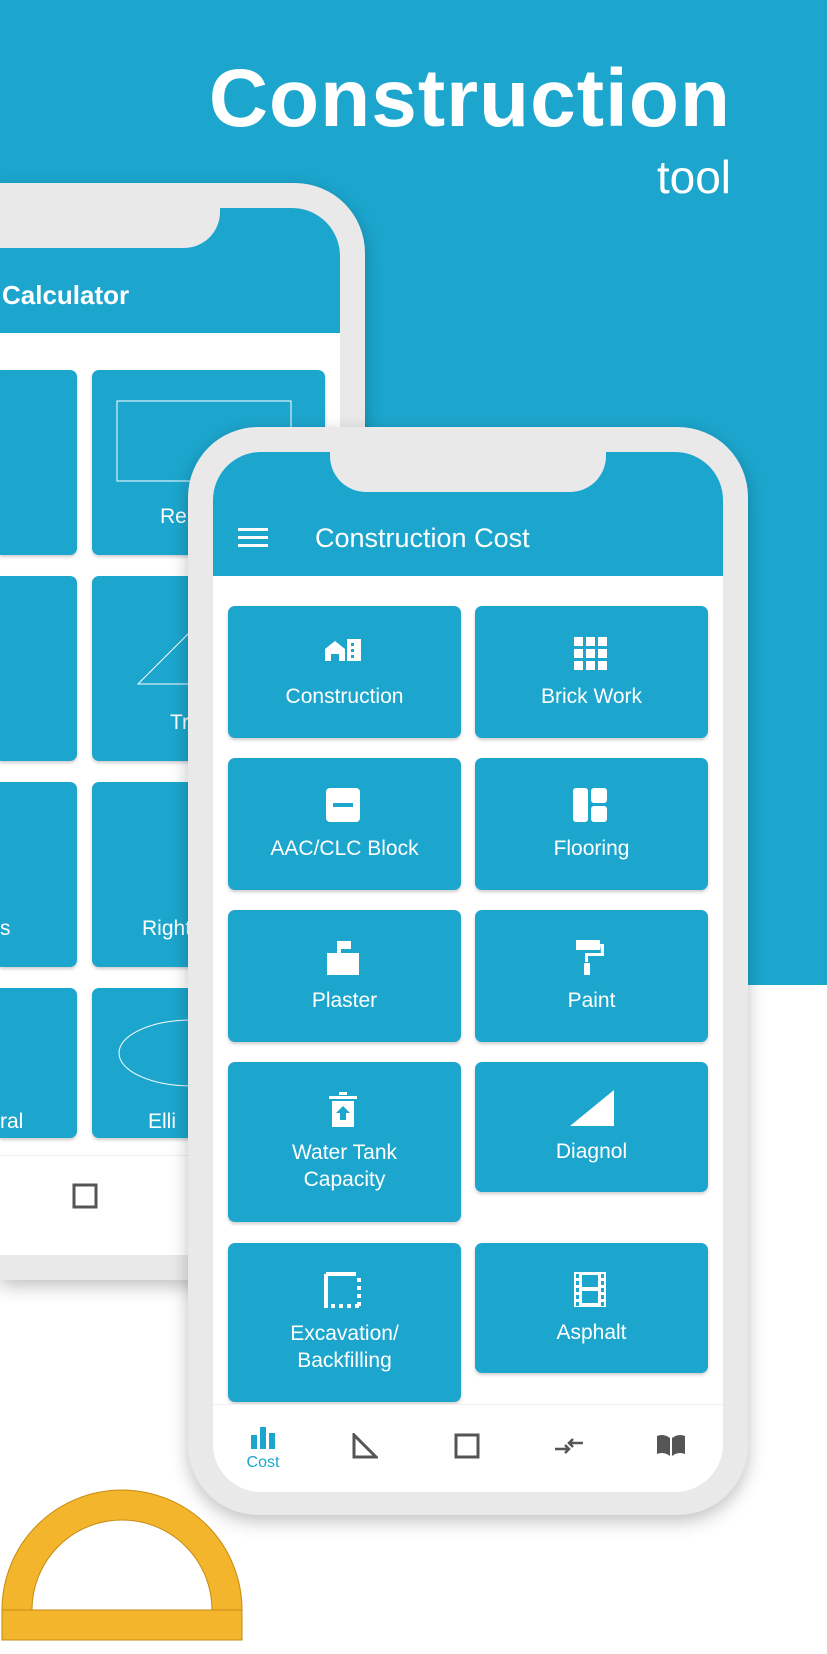 The height and width of the screenshot is (1654, 827). I want to click on tile-label: Tr, so click(180, 722).